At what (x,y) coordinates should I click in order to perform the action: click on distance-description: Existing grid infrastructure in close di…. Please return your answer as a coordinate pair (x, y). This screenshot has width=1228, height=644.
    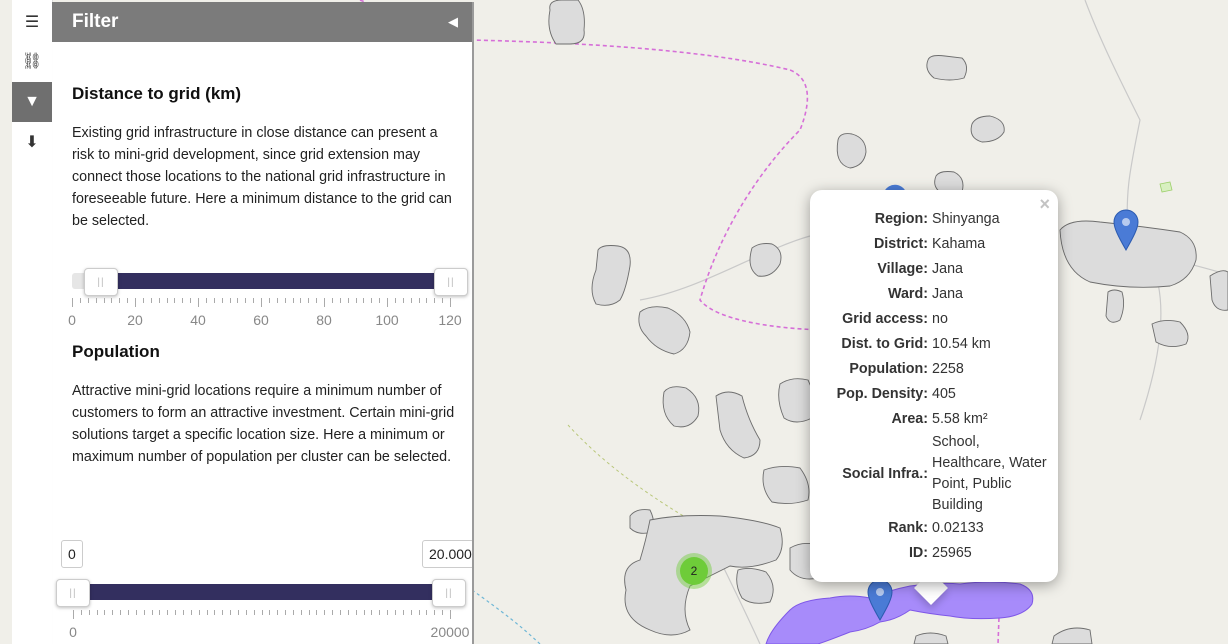
    Looking at the image, I should click on (262, 177).